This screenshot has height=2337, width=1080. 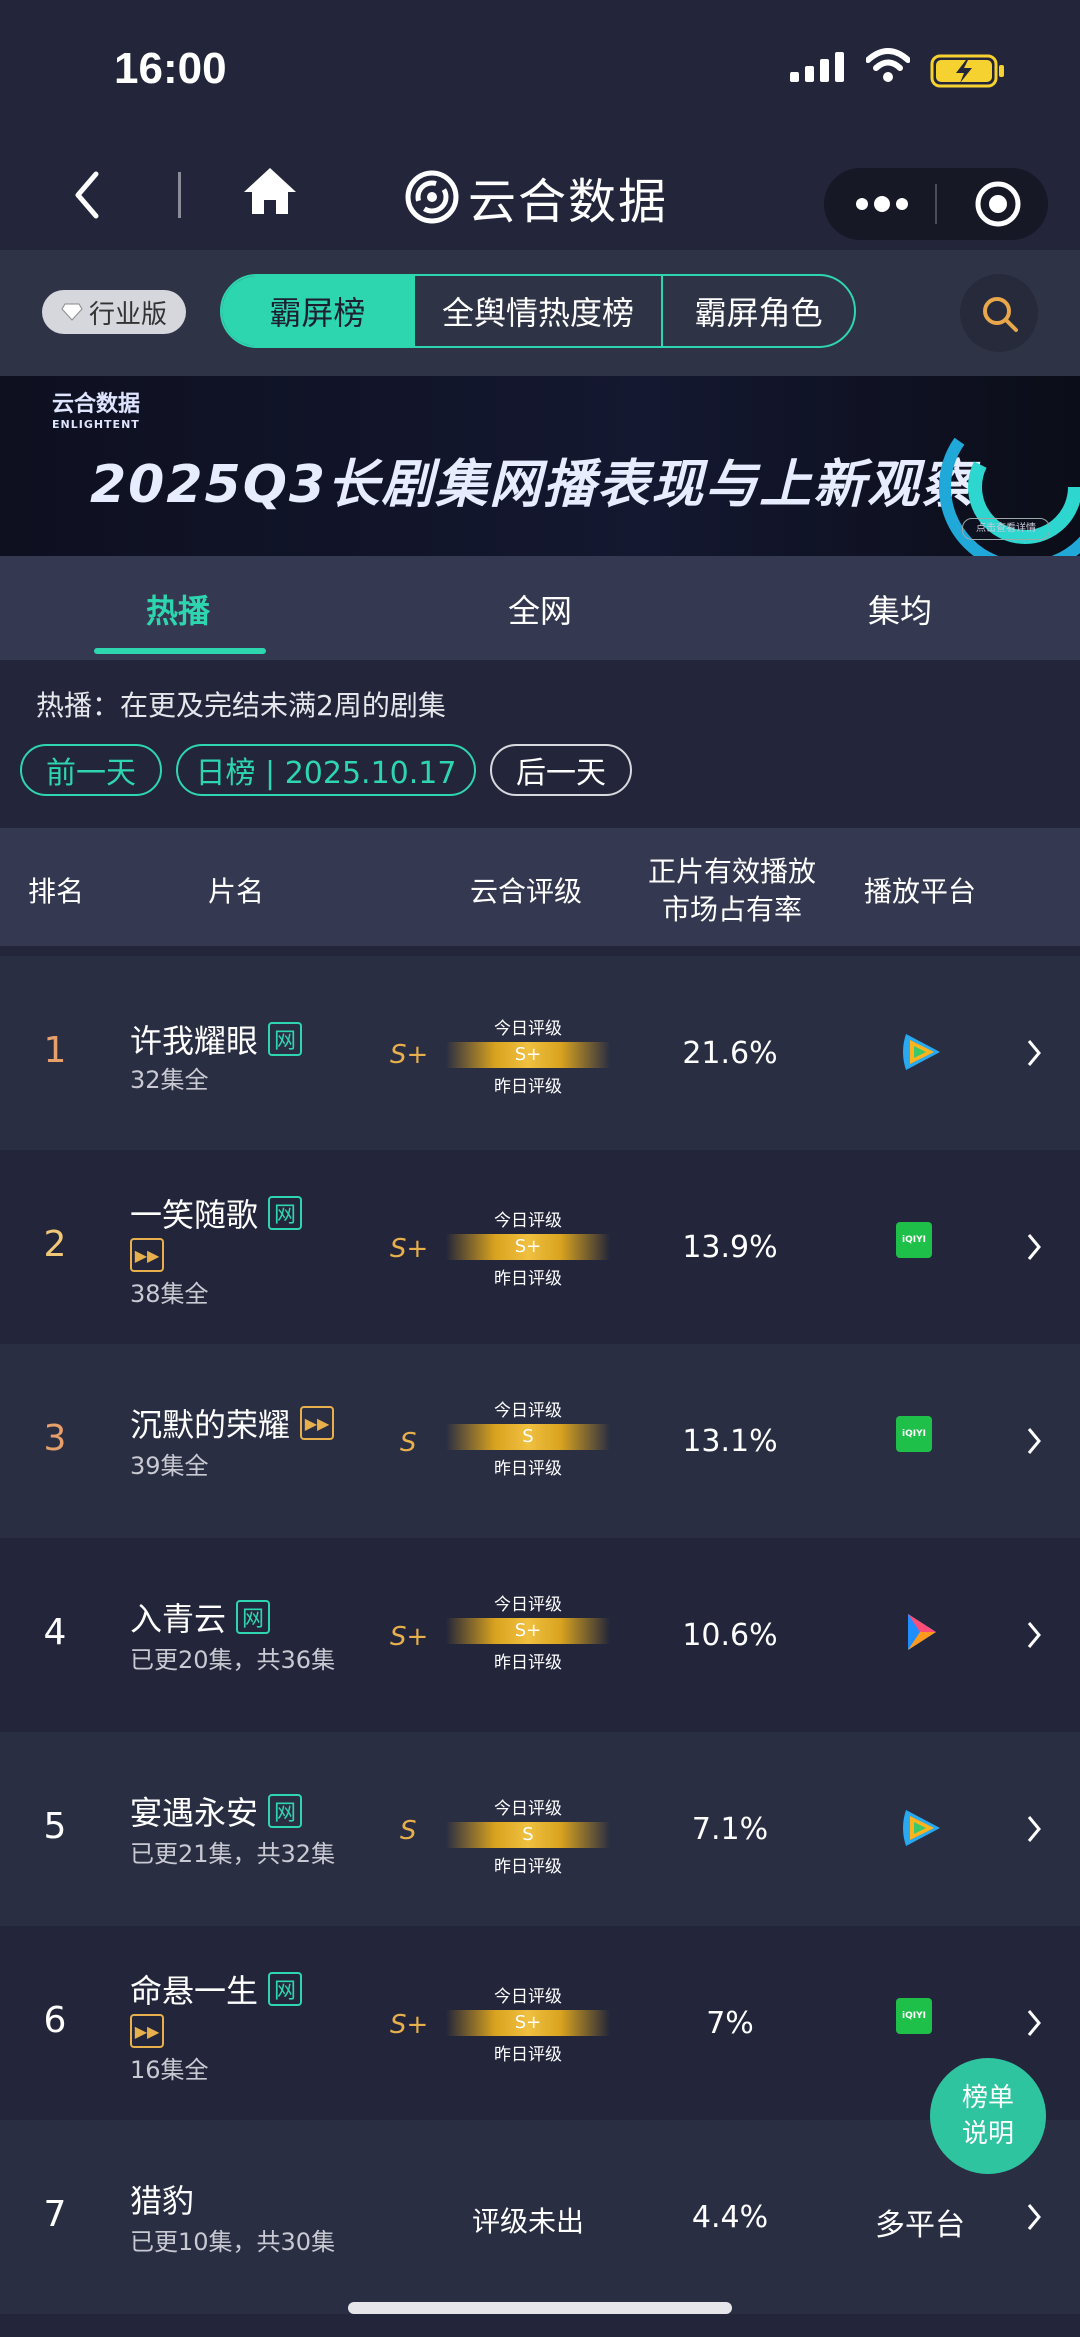 I want to click on table-row: 4 入青云 网 已更20集，共36集 S+ 今日评级 S+ 昨日评级 10.6%, so click(x=540, y=1635).